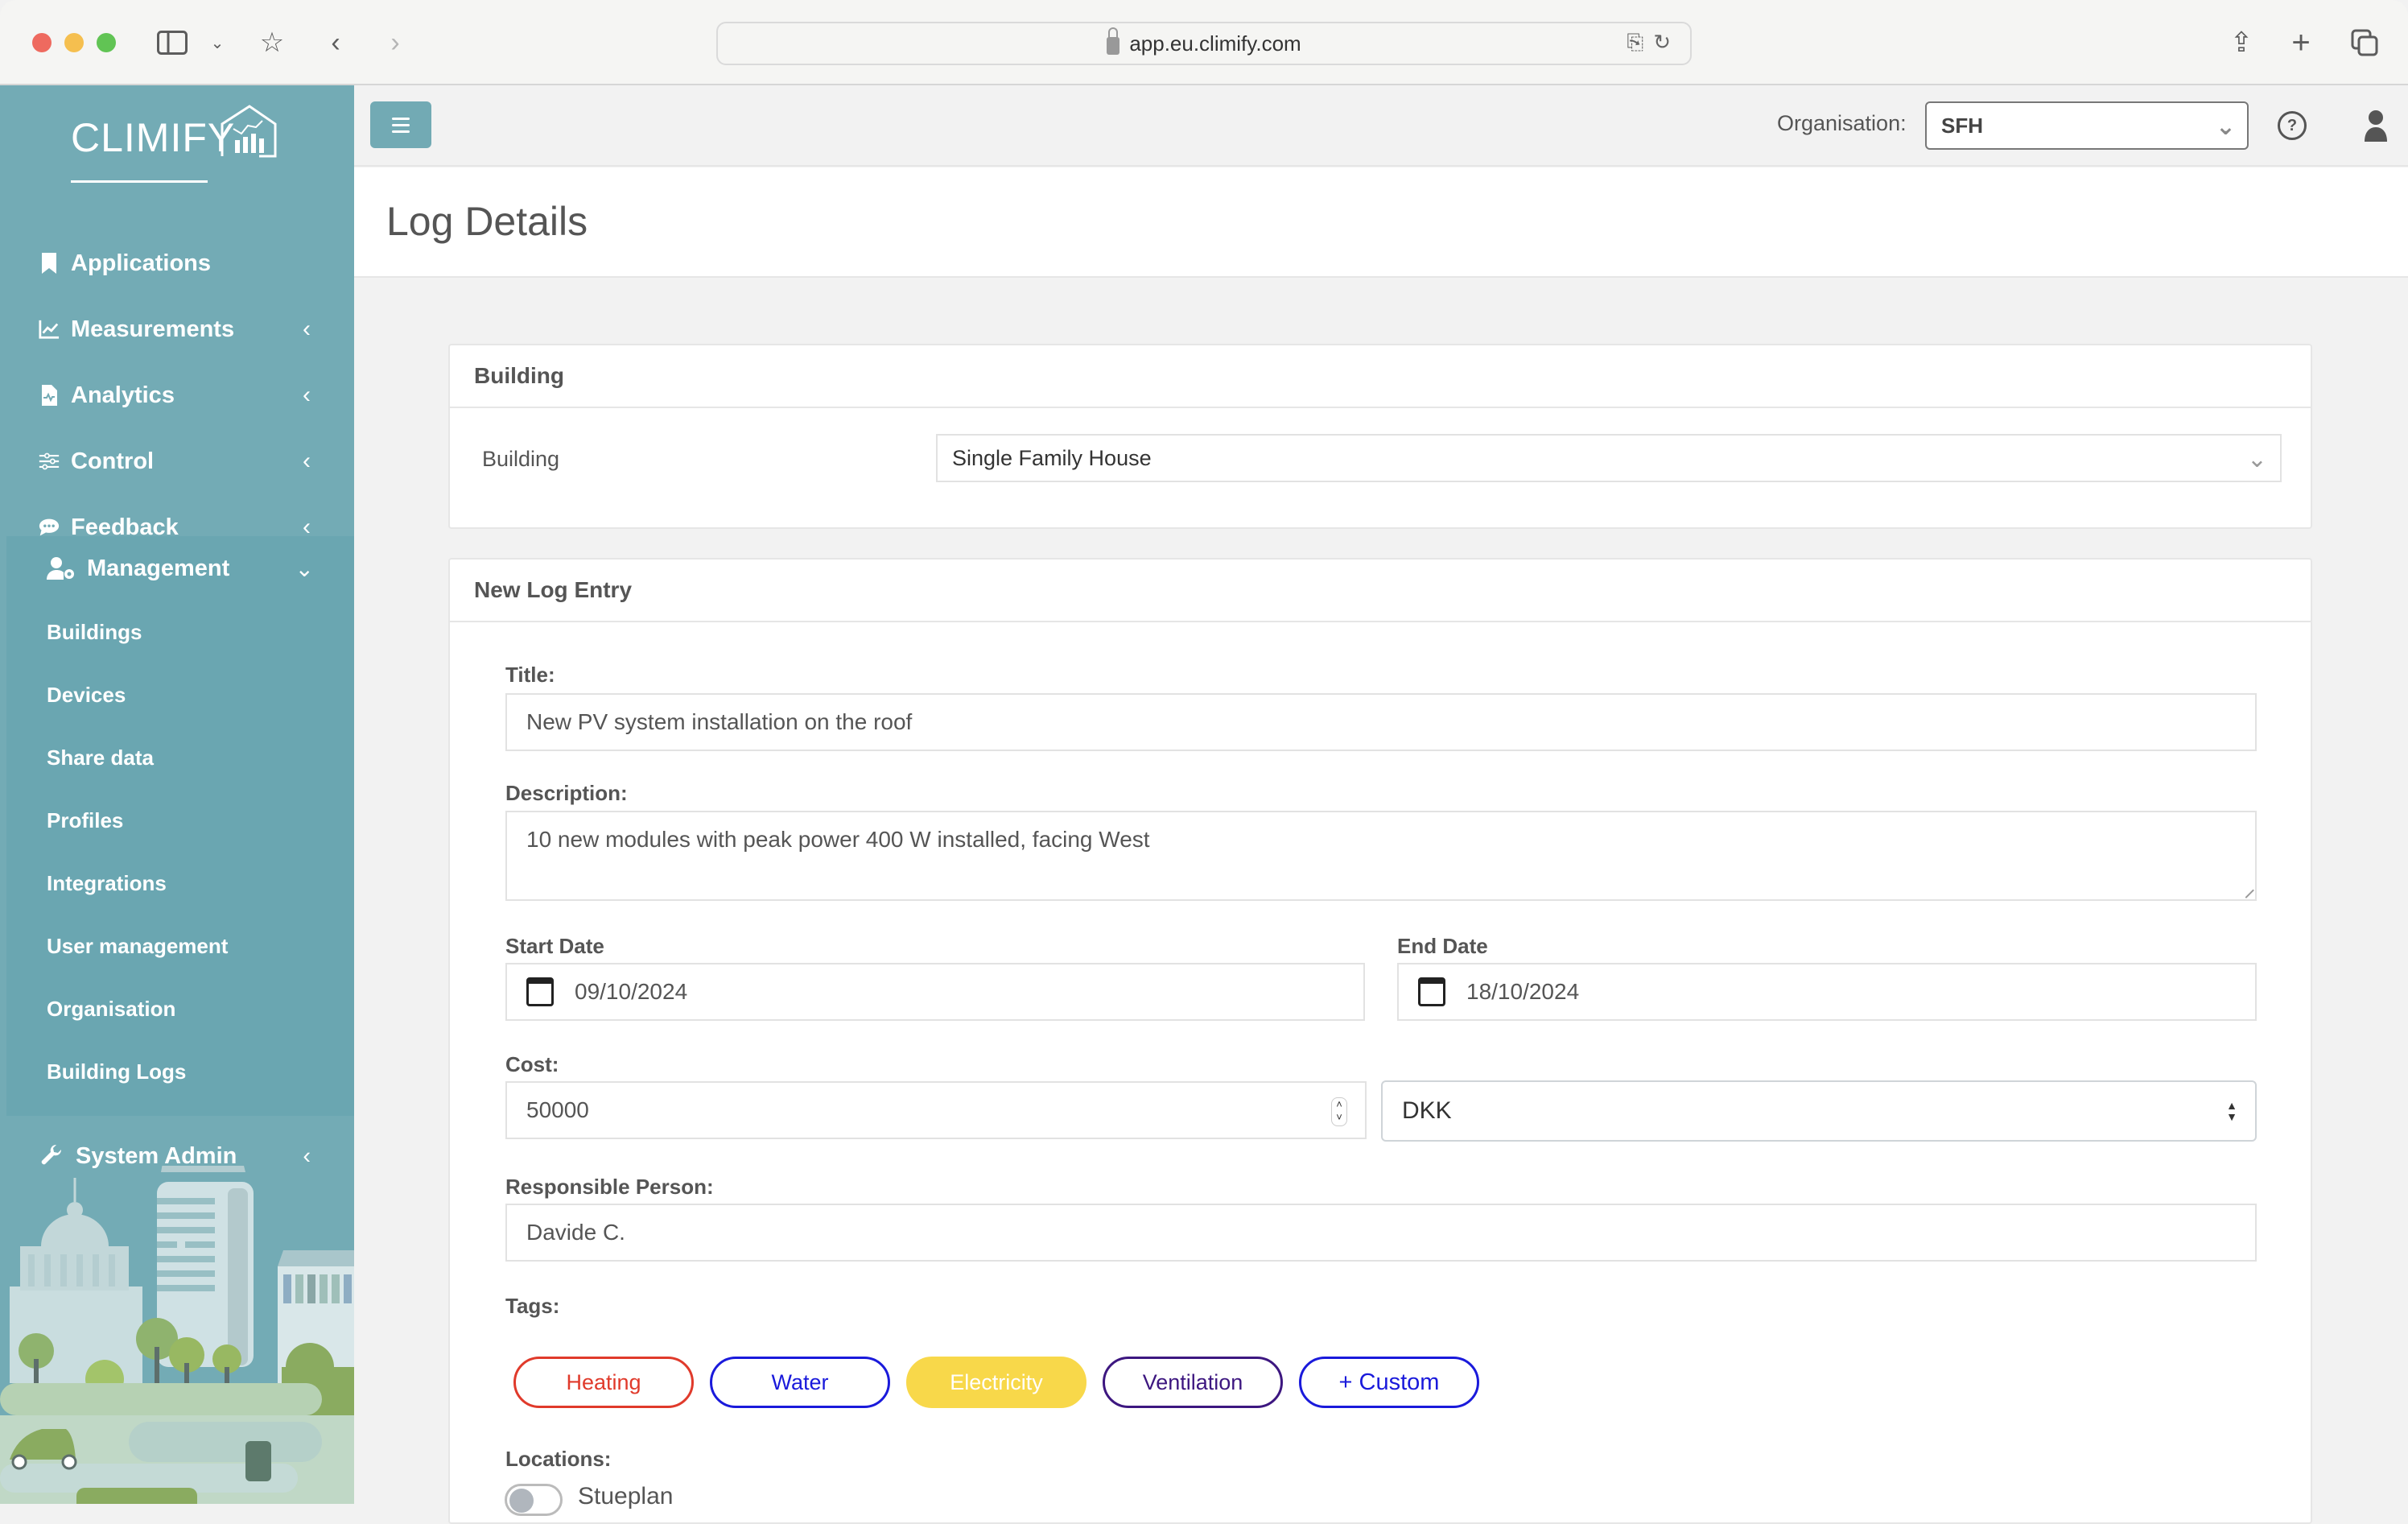 The width and height of the screenshot is (2408, 1524). Describe the element at coordinates (180, 1009) in the screenshot. I see `sidebar-subitem-organisation: Organisation` at that location.